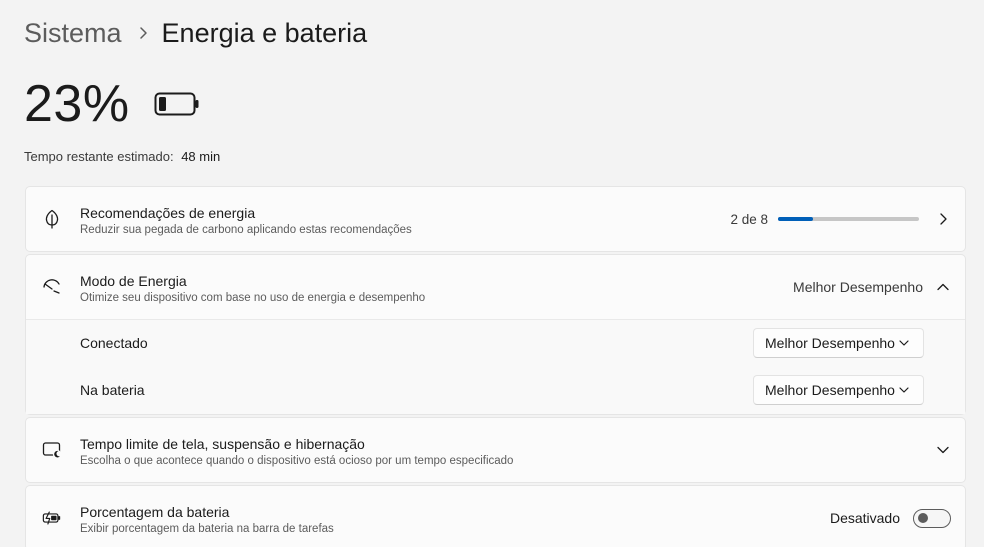  I want to click on plugged-in-label: Conectado, so click(114, 343).